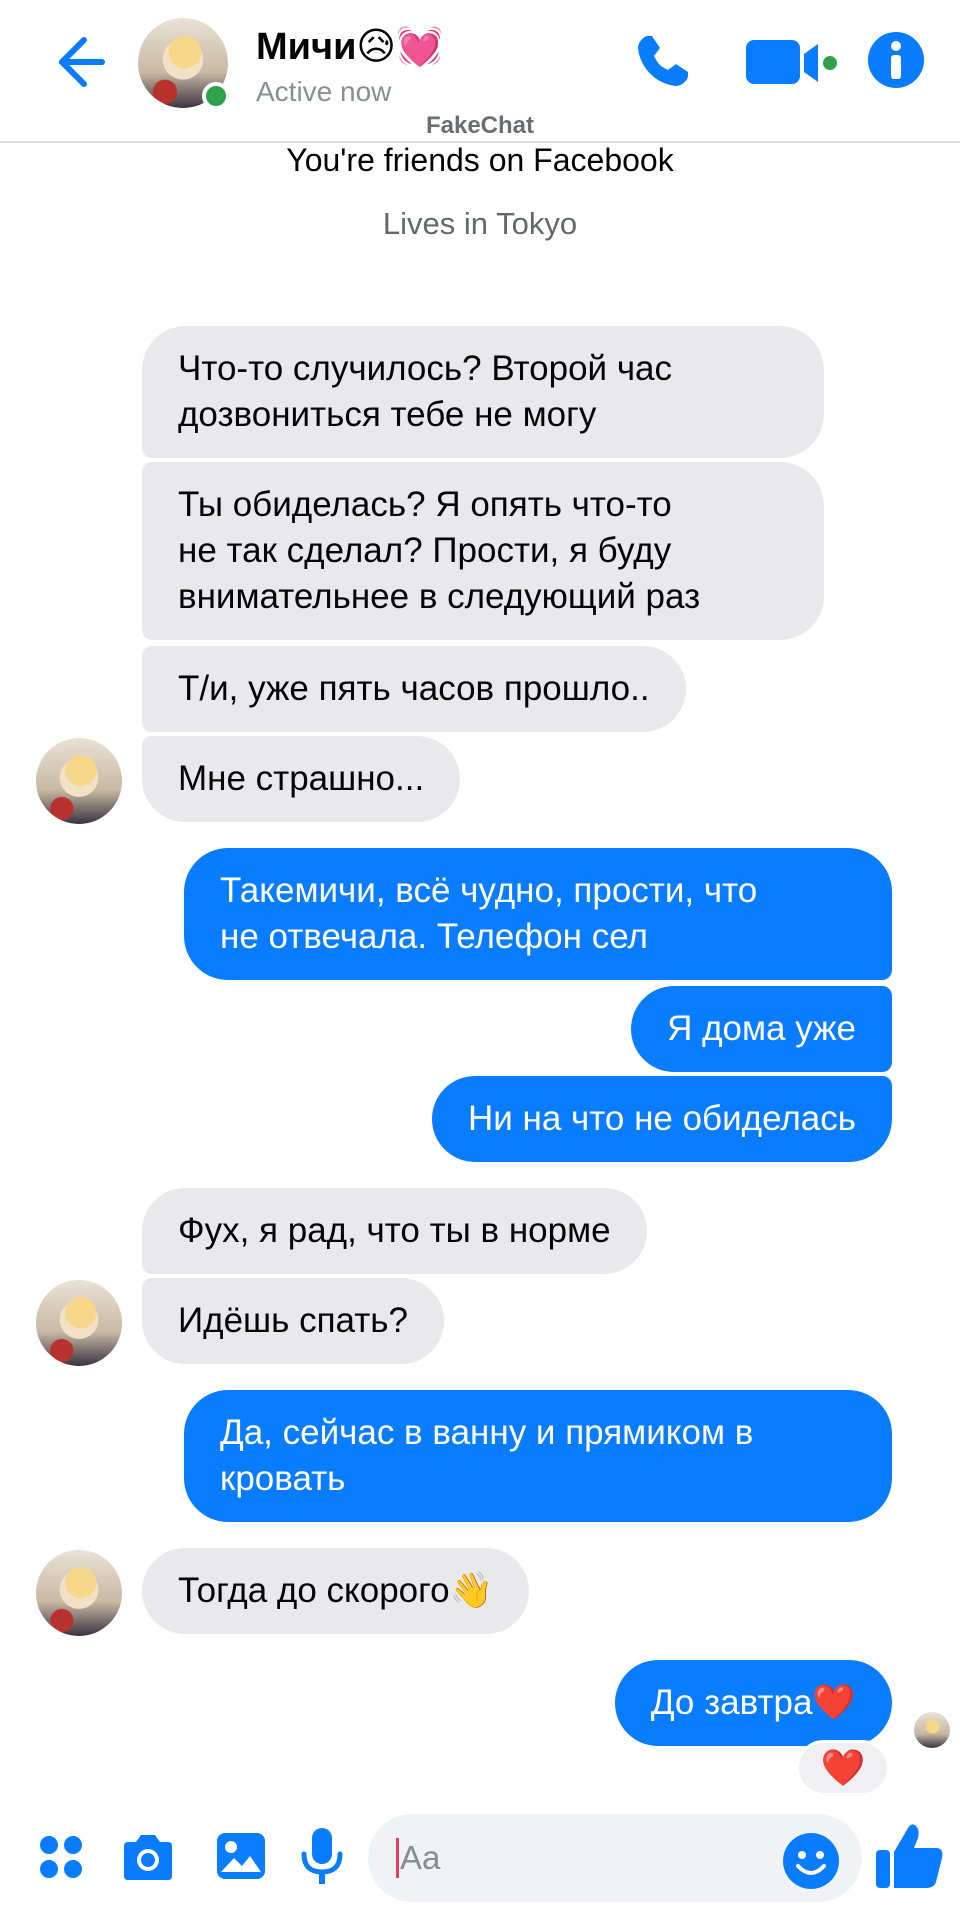 Image resolution: width=960 pixels, height=1920 pixels. Describe the element at coordinates (662, 62) in the screenshot. I see `phone-icon` at that location.